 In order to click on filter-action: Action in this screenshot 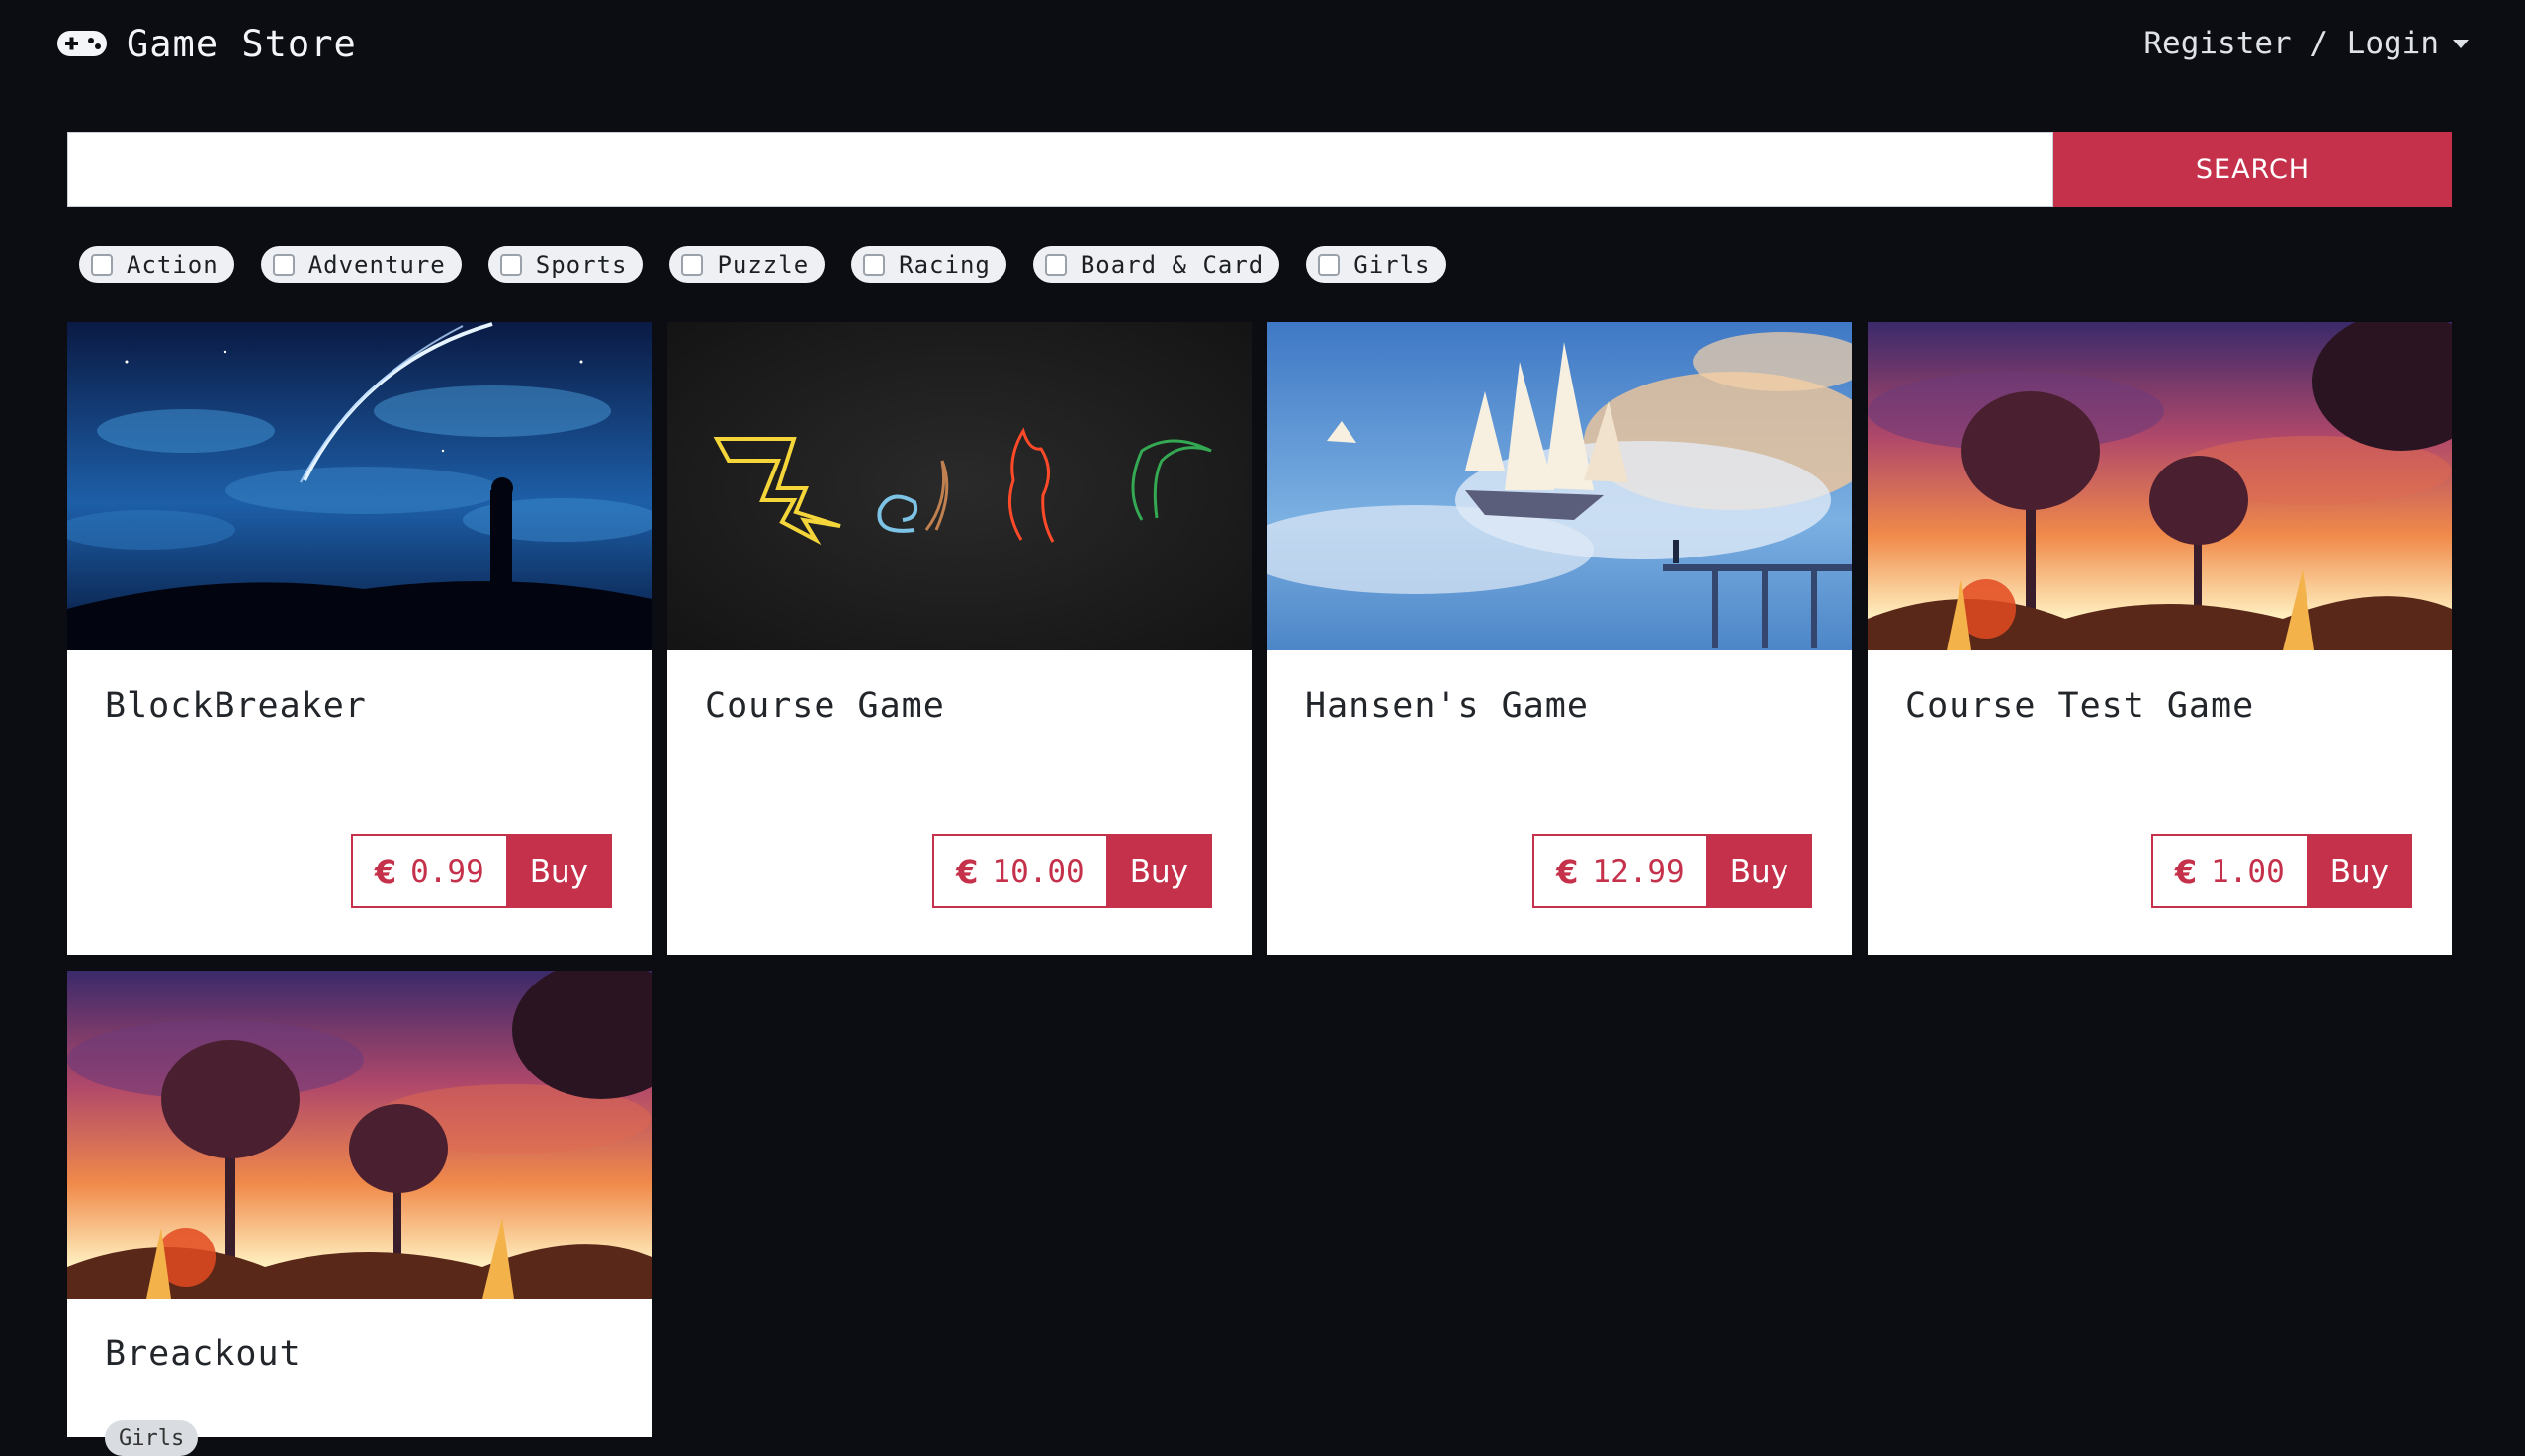, I will do `click(156, 264)`.